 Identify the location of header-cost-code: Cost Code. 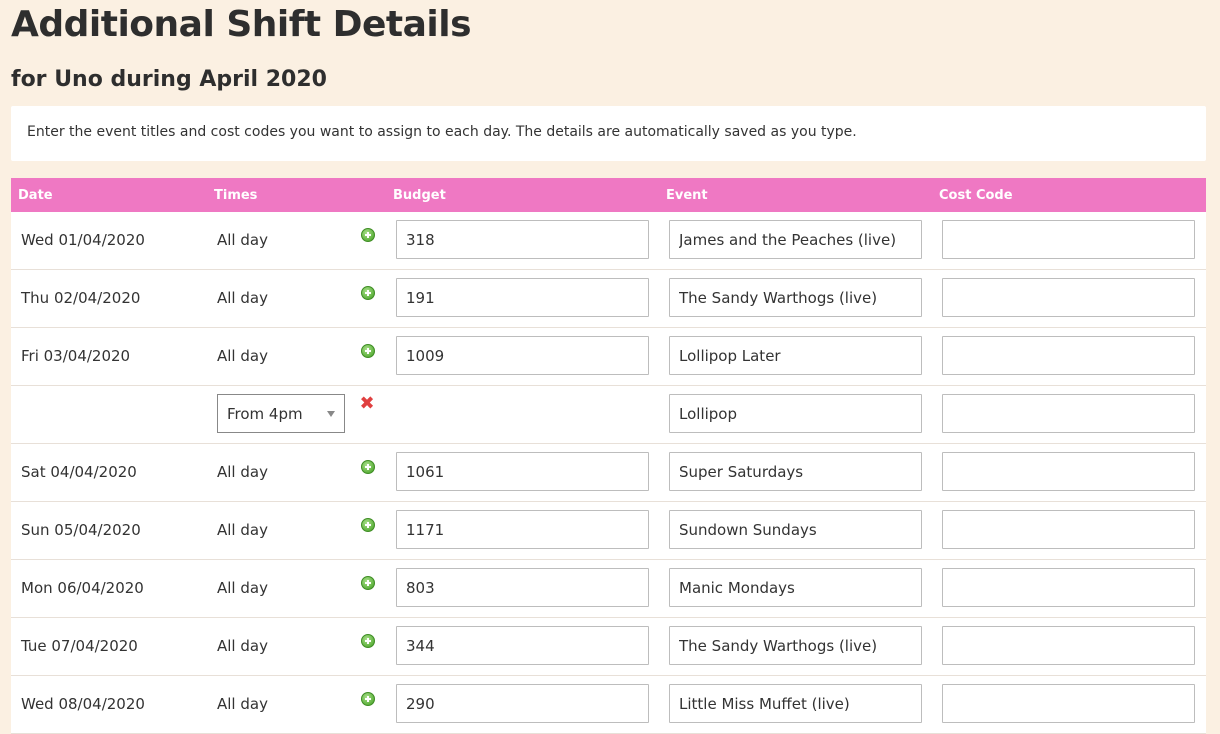
(976, 195).